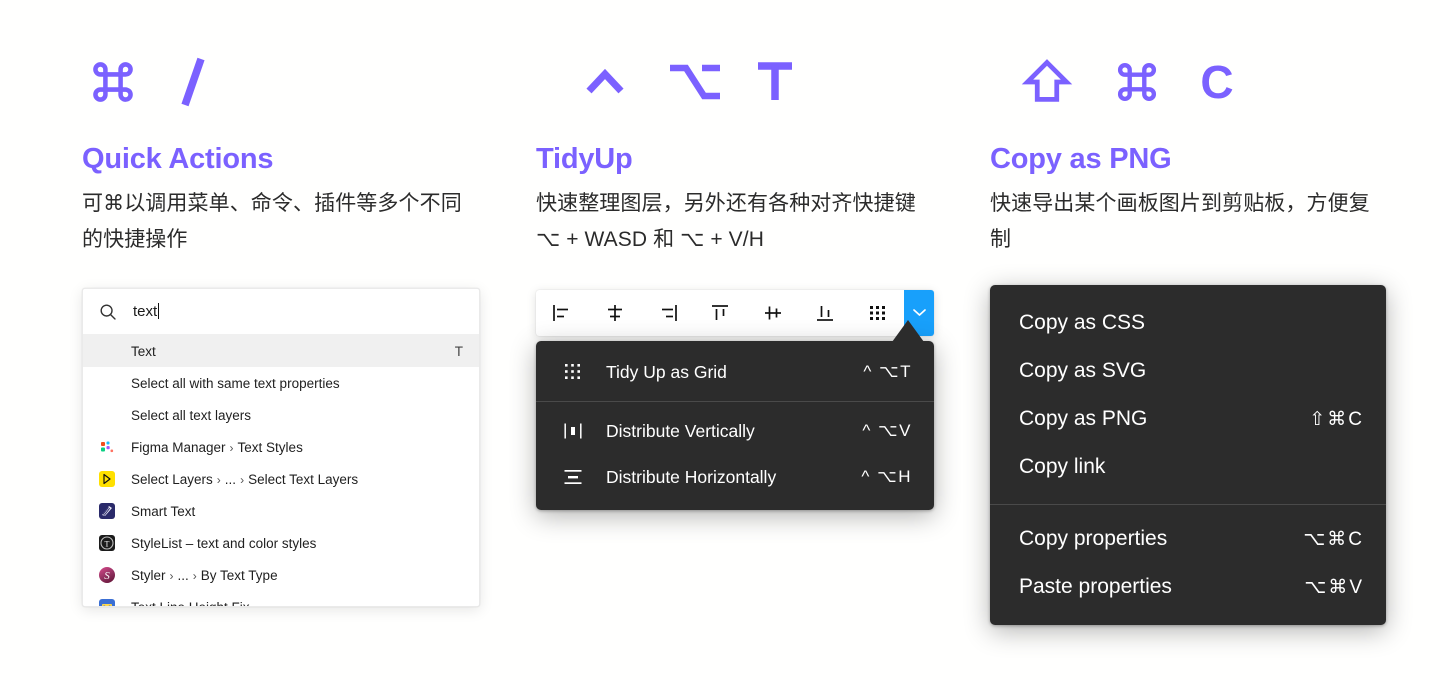 The image size is (1440, 680). I want to click on align-toolbar, so click(735, 313).